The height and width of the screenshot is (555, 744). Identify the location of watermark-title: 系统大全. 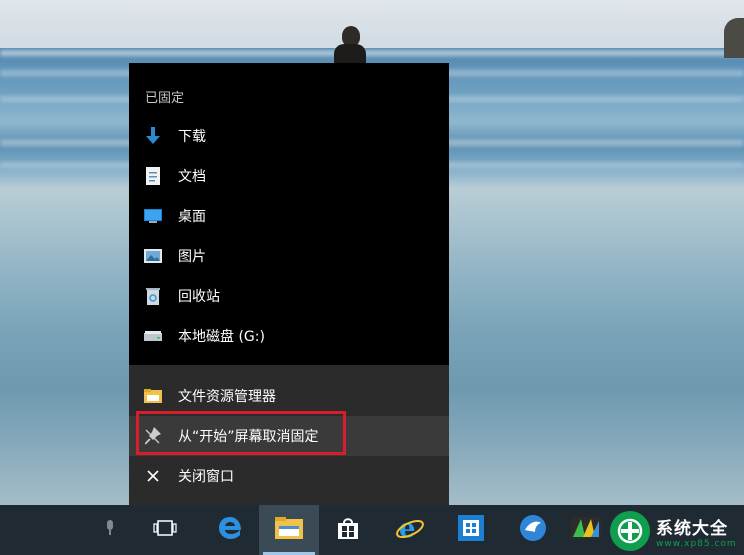
(692, 528).